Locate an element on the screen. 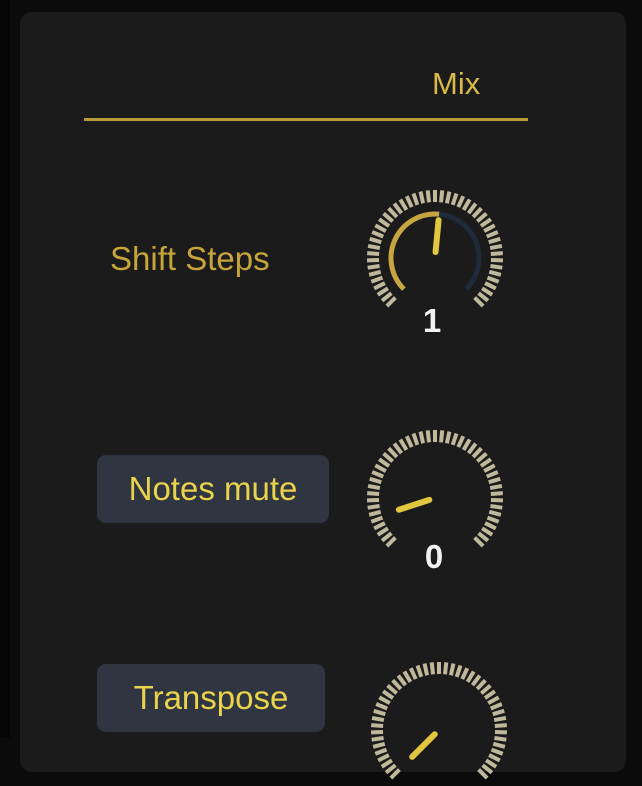  header-underline is located at coordinates (306, 119).